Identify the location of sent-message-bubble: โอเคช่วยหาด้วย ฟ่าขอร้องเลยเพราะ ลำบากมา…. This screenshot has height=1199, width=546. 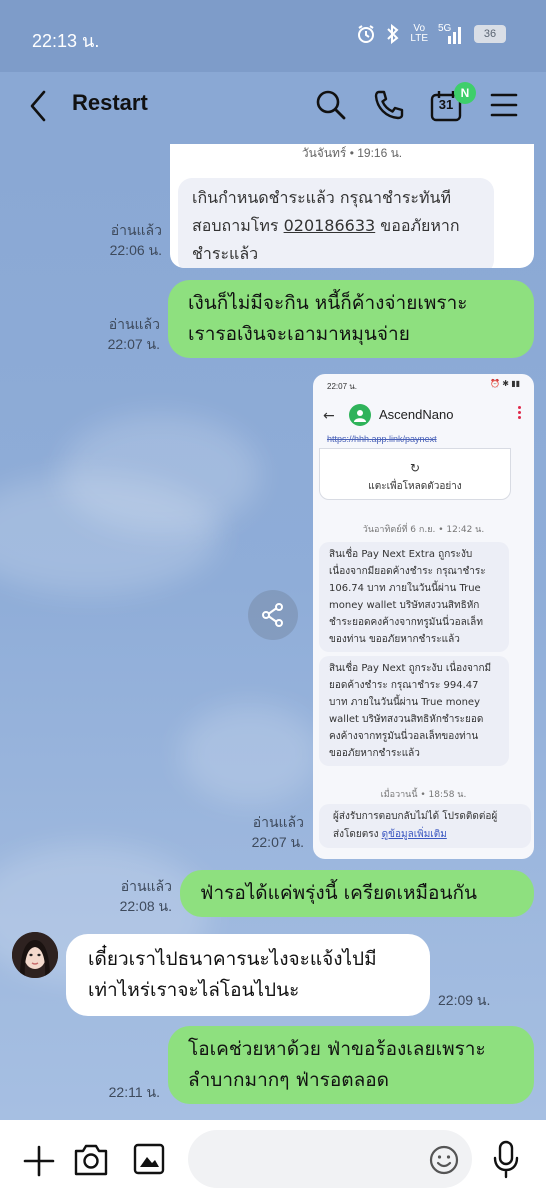
(351, 1065).